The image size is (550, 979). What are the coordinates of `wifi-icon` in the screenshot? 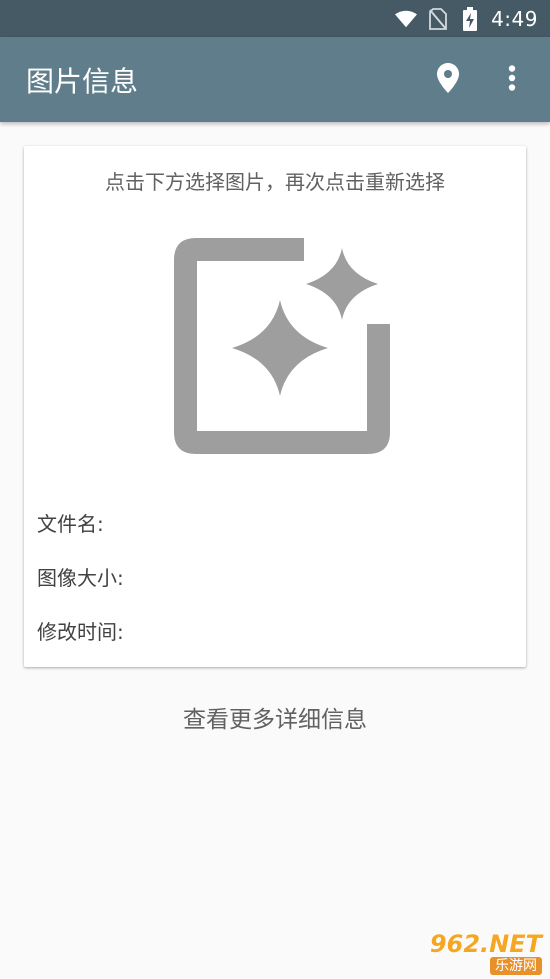 It's located at (406, 19).